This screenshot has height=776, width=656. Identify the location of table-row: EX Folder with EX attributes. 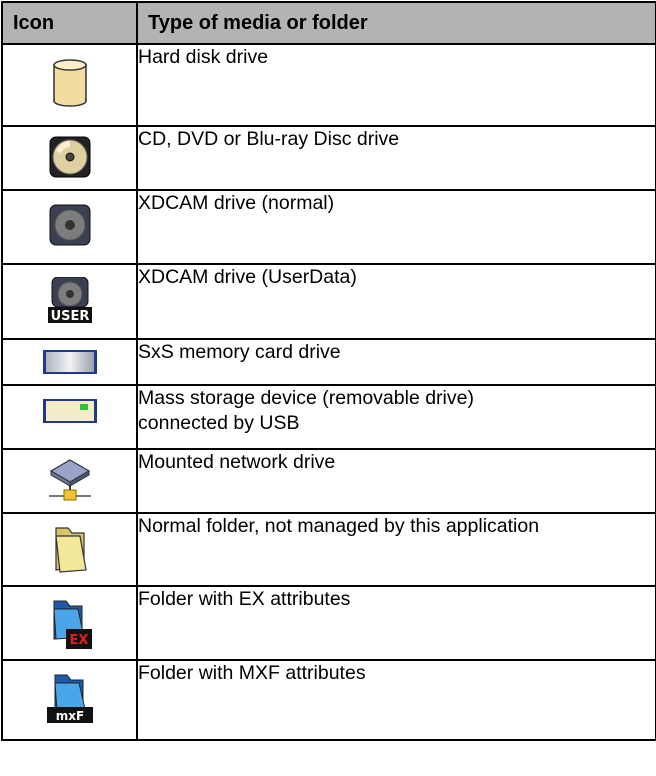
(328, 623).